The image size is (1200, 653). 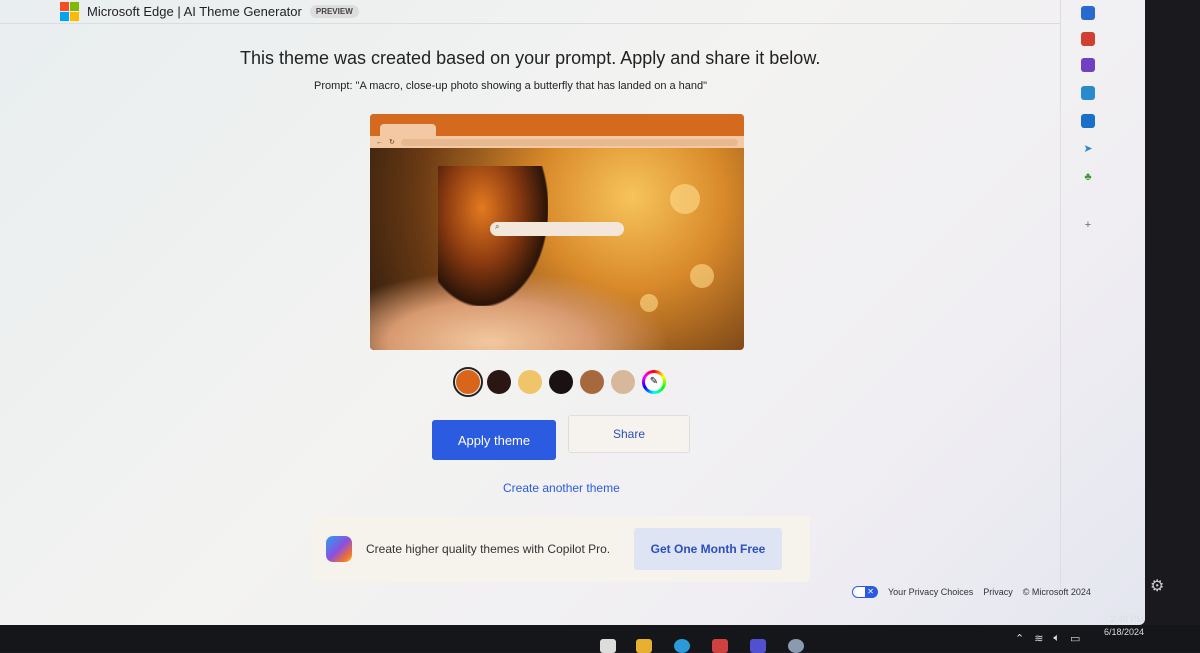 I want to click on settings-app-icon, so click(x=796, y=646).